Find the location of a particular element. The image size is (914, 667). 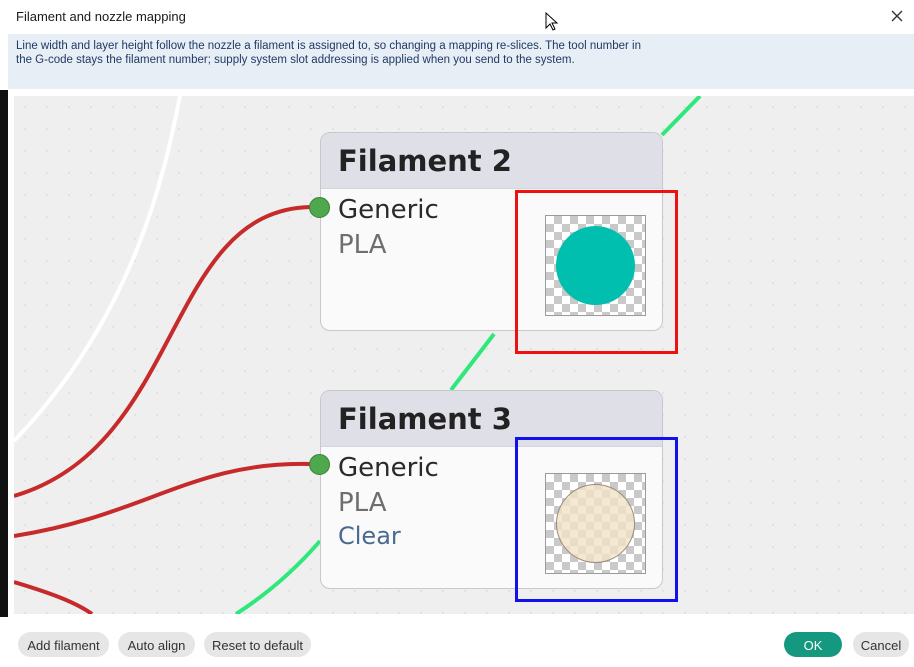

auto-align-button: Auto align is located at coordinates (156, 644).